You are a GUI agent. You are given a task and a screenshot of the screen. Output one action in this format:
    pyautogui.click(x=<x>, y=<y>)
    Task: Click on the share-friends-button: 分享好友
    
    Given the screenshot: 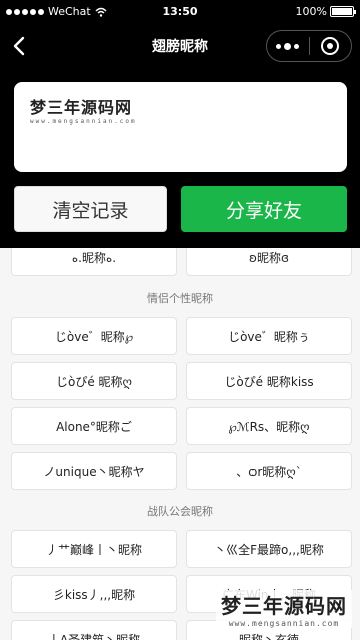 What is the action you would take?
    pyautogui.click(x=264, y=209)
    